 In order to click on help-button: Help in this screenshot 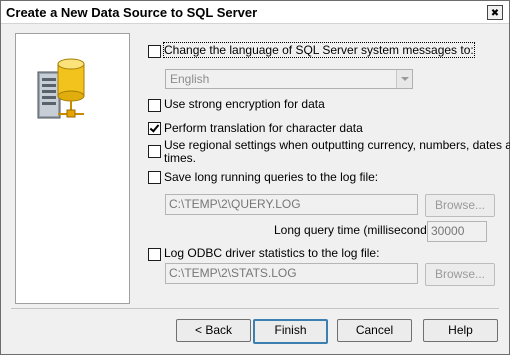, I will do `click(460, 330)`.